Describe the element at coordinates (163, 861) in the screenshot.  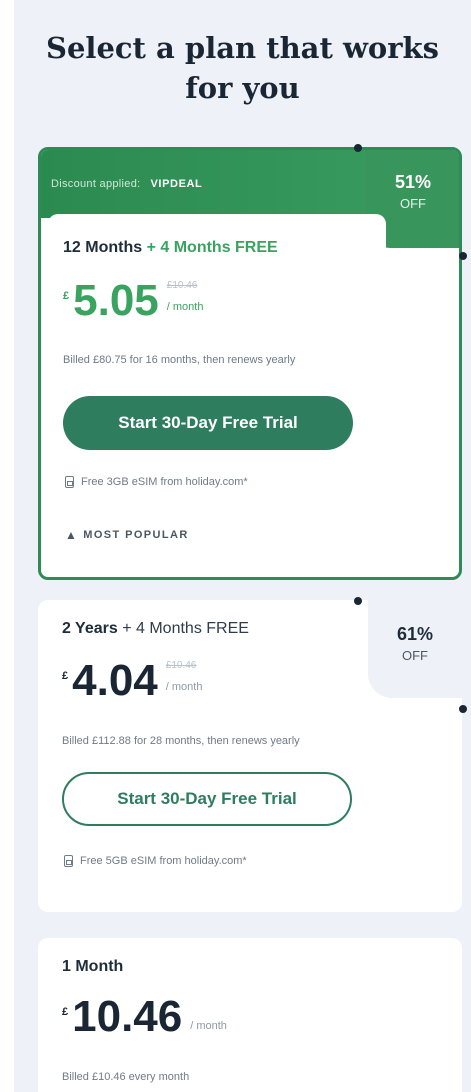
I see `esim-text: Free 5GB eSIM from holiday.com*` at that location.